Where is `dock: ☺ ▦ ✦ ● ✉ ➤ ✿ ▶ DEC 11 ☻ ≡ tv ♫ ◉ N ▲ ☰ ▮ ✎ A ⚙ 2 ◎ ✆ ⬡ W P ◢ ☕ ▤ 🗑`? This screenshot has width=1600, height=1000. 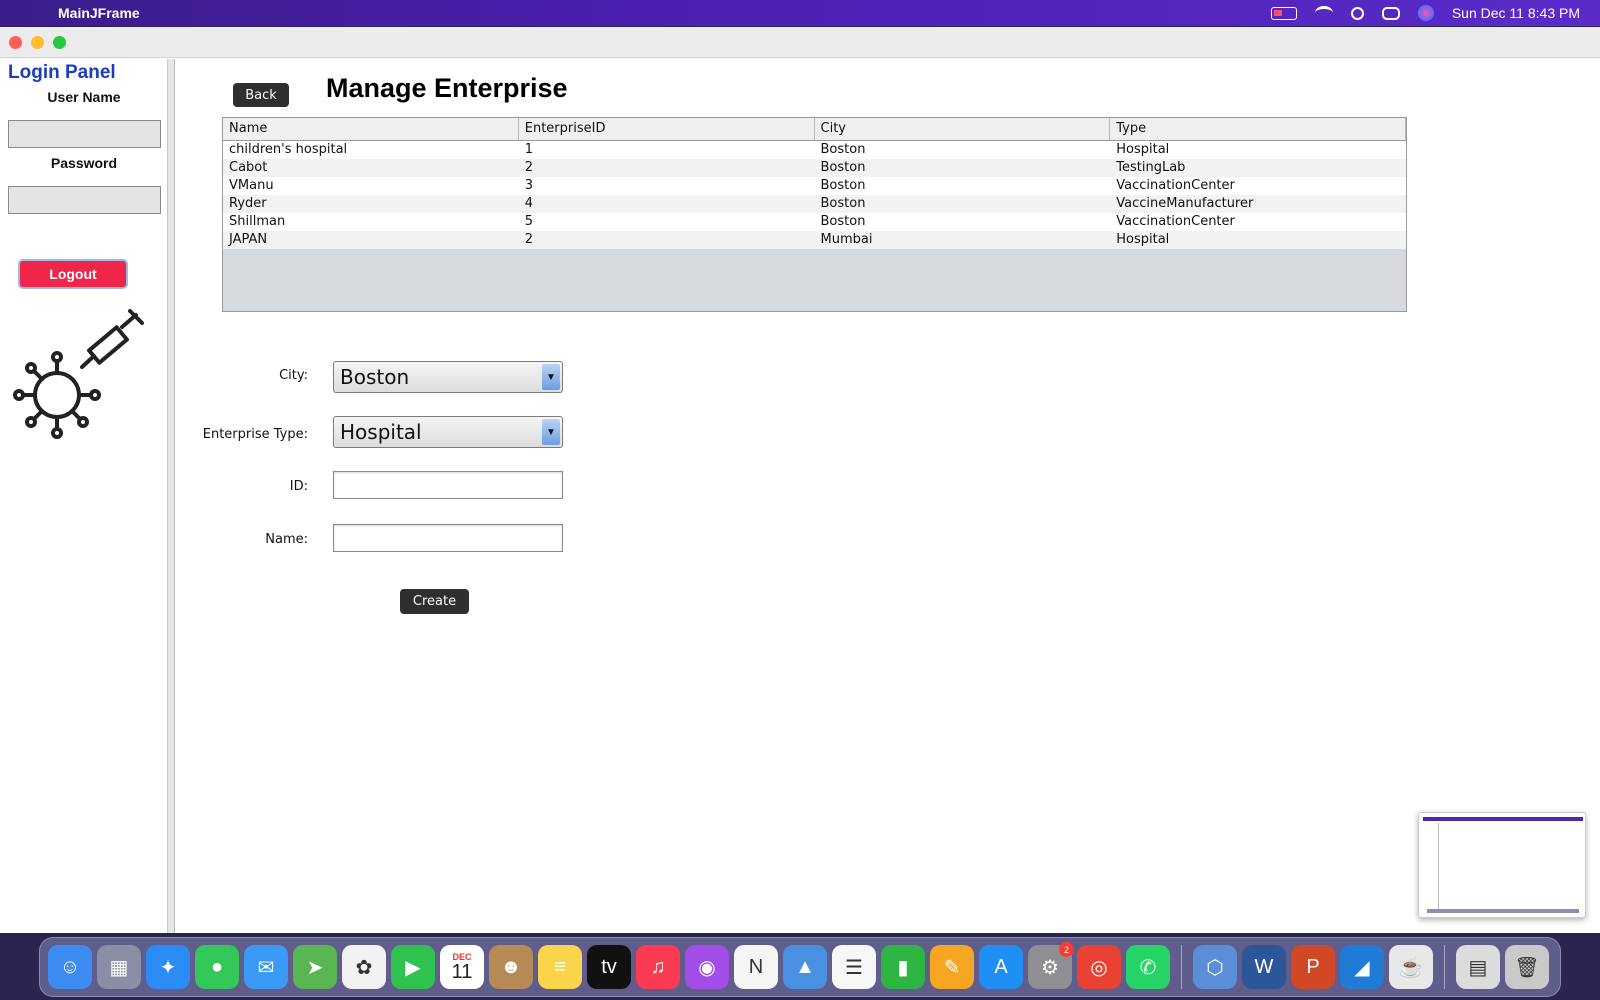
dock: ☺ ▦ ✦ ● ✉ ➤ ✿ ▶ DEC 11 ☻ ≡ tv ♫ ◉ N ▲ ☰ ▮ ✎ A ⚙ 2 ◎ ✆ ⬡ W P ◢ ☕ ▤ 🗑 is located at coordinates (800, 967).